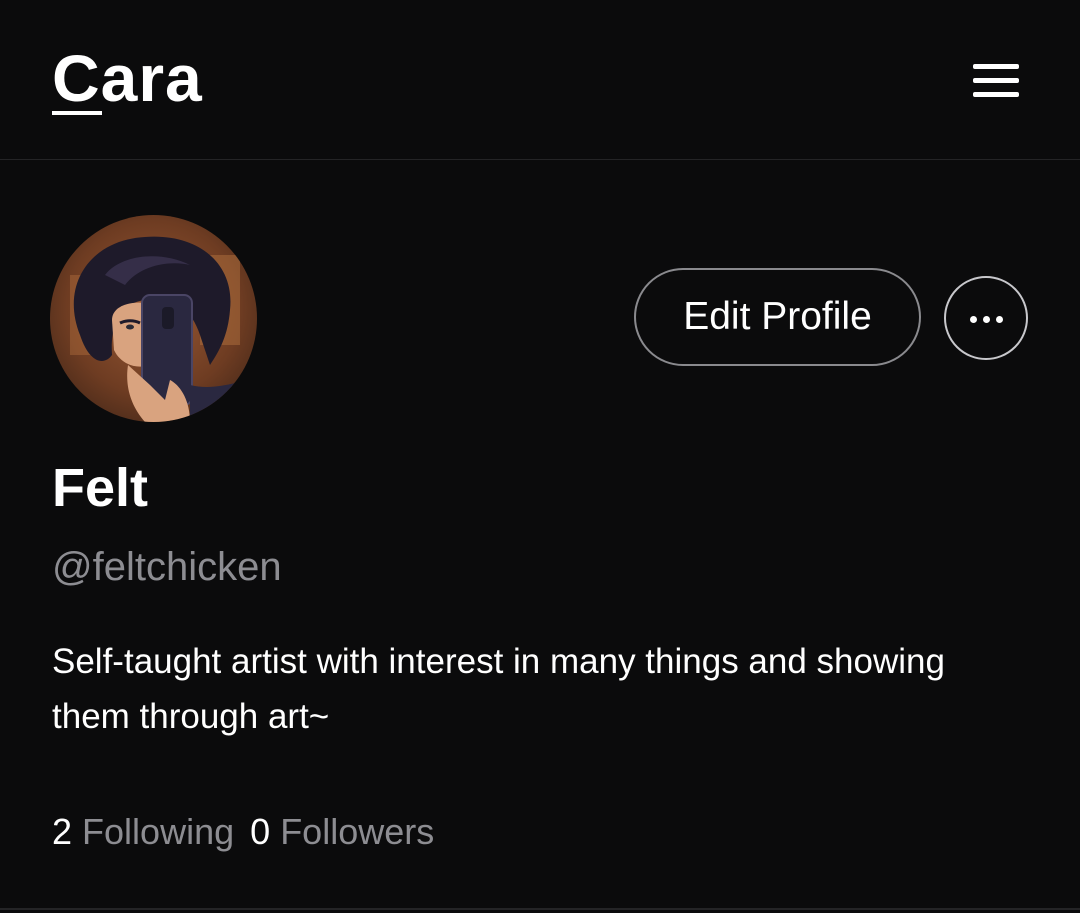 The width and height of the screenshot is (1080, 913). Describe the element at coordinates (77, 113) in the screenshot. I see `logo-underline` at that location.